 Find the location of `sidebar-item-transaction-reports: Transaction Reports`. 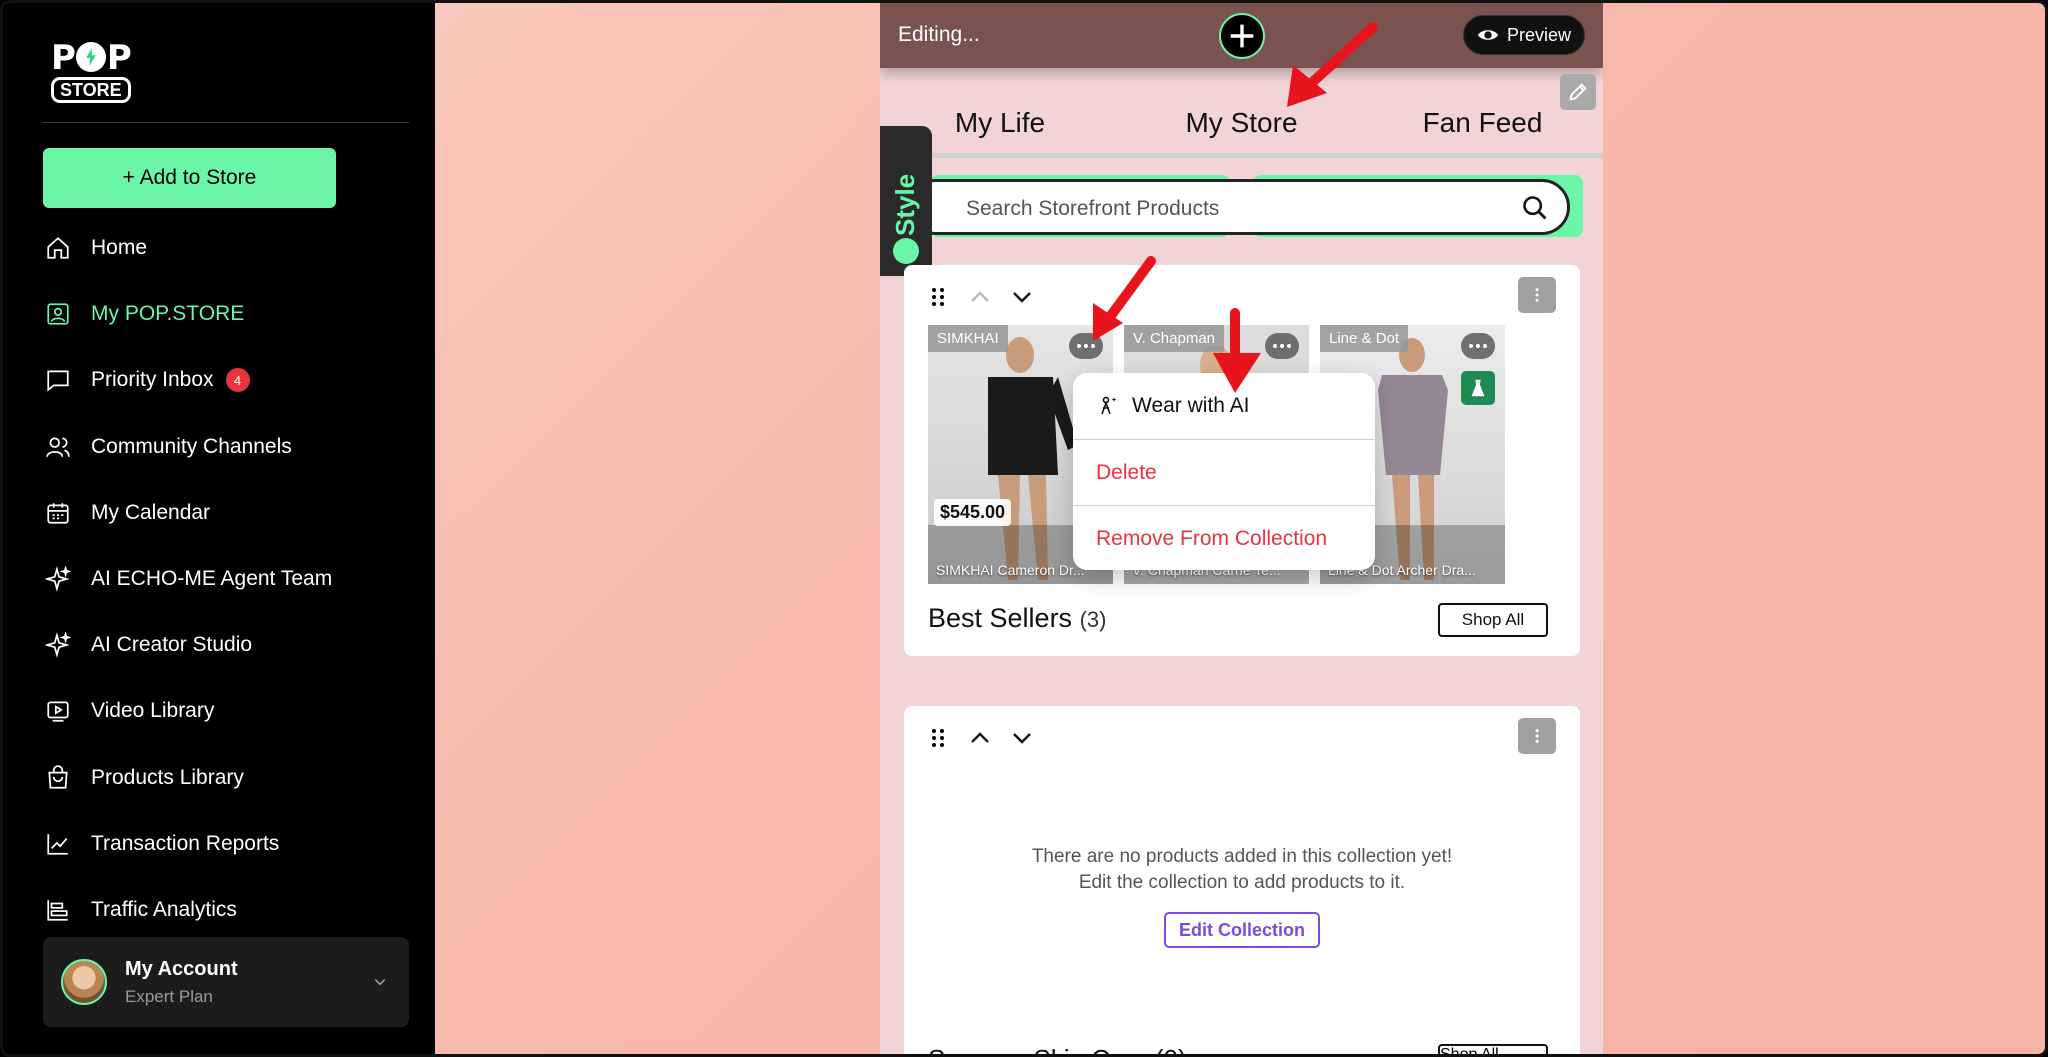

sidebar-item-transaction-reports: Transaction Reports is located at coordinates (228, 844).